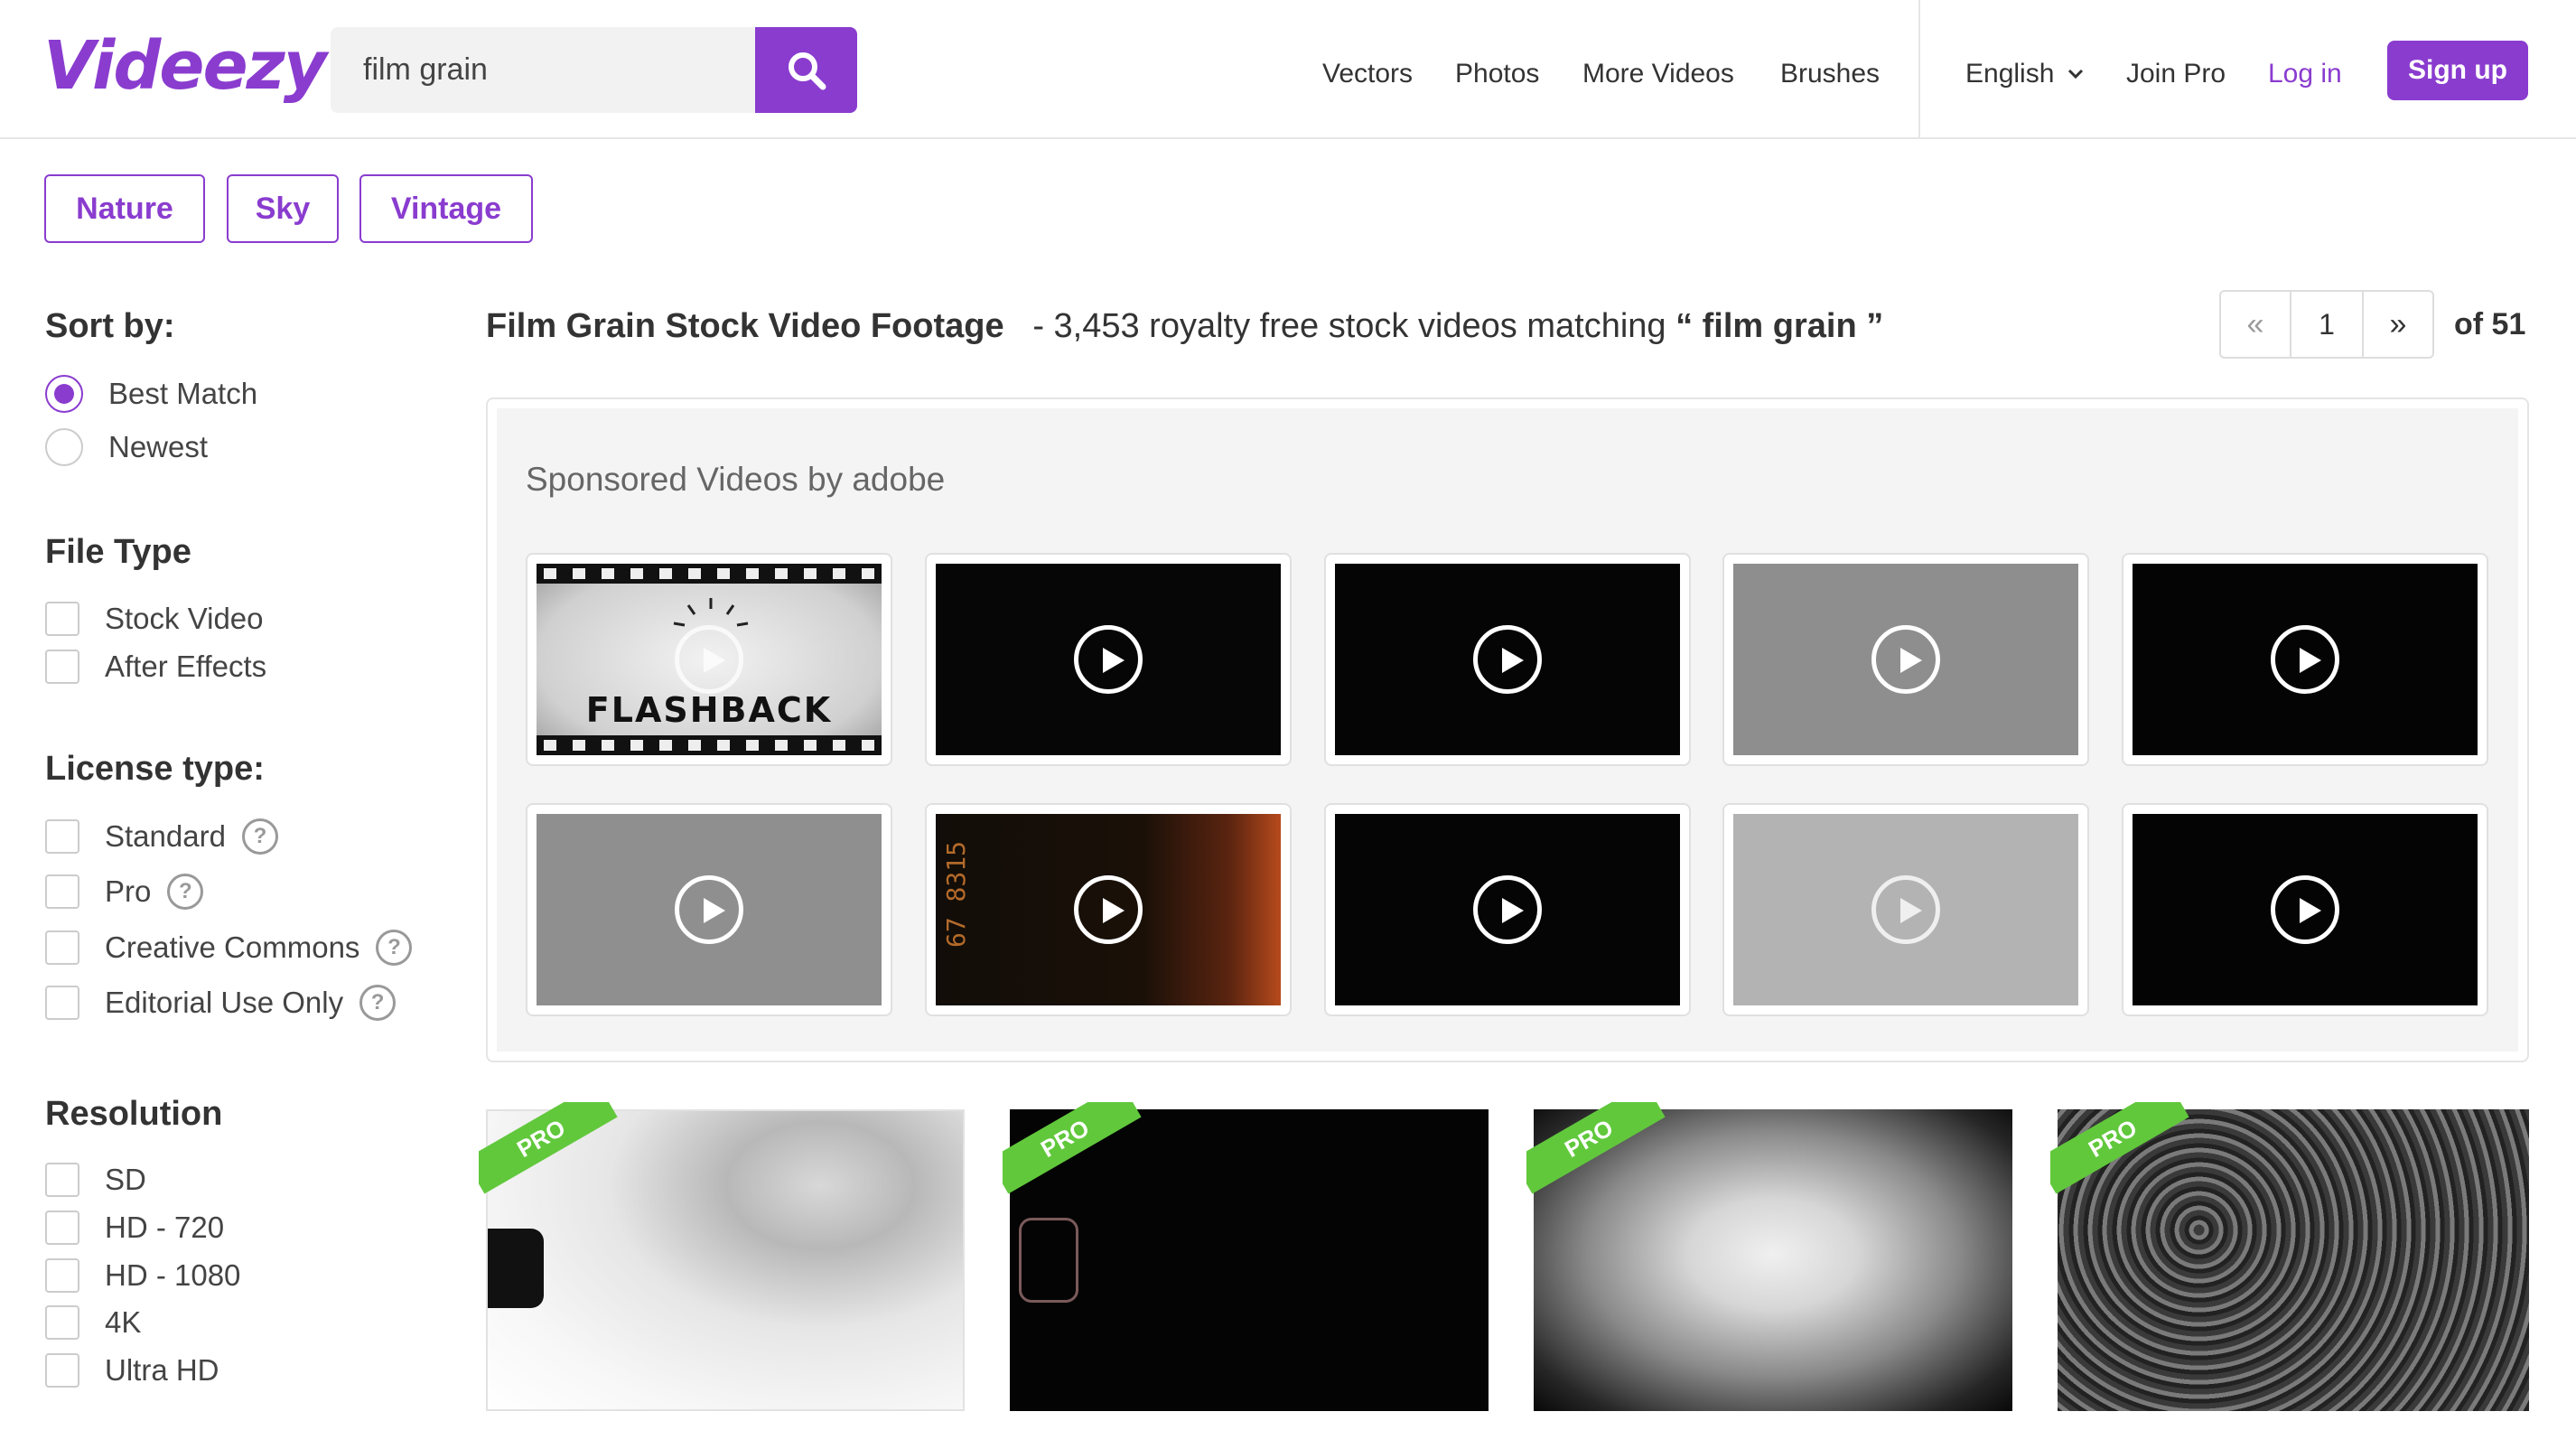  I want to click on filter-hd-1080: HD - 1080, so click(142, 1276).